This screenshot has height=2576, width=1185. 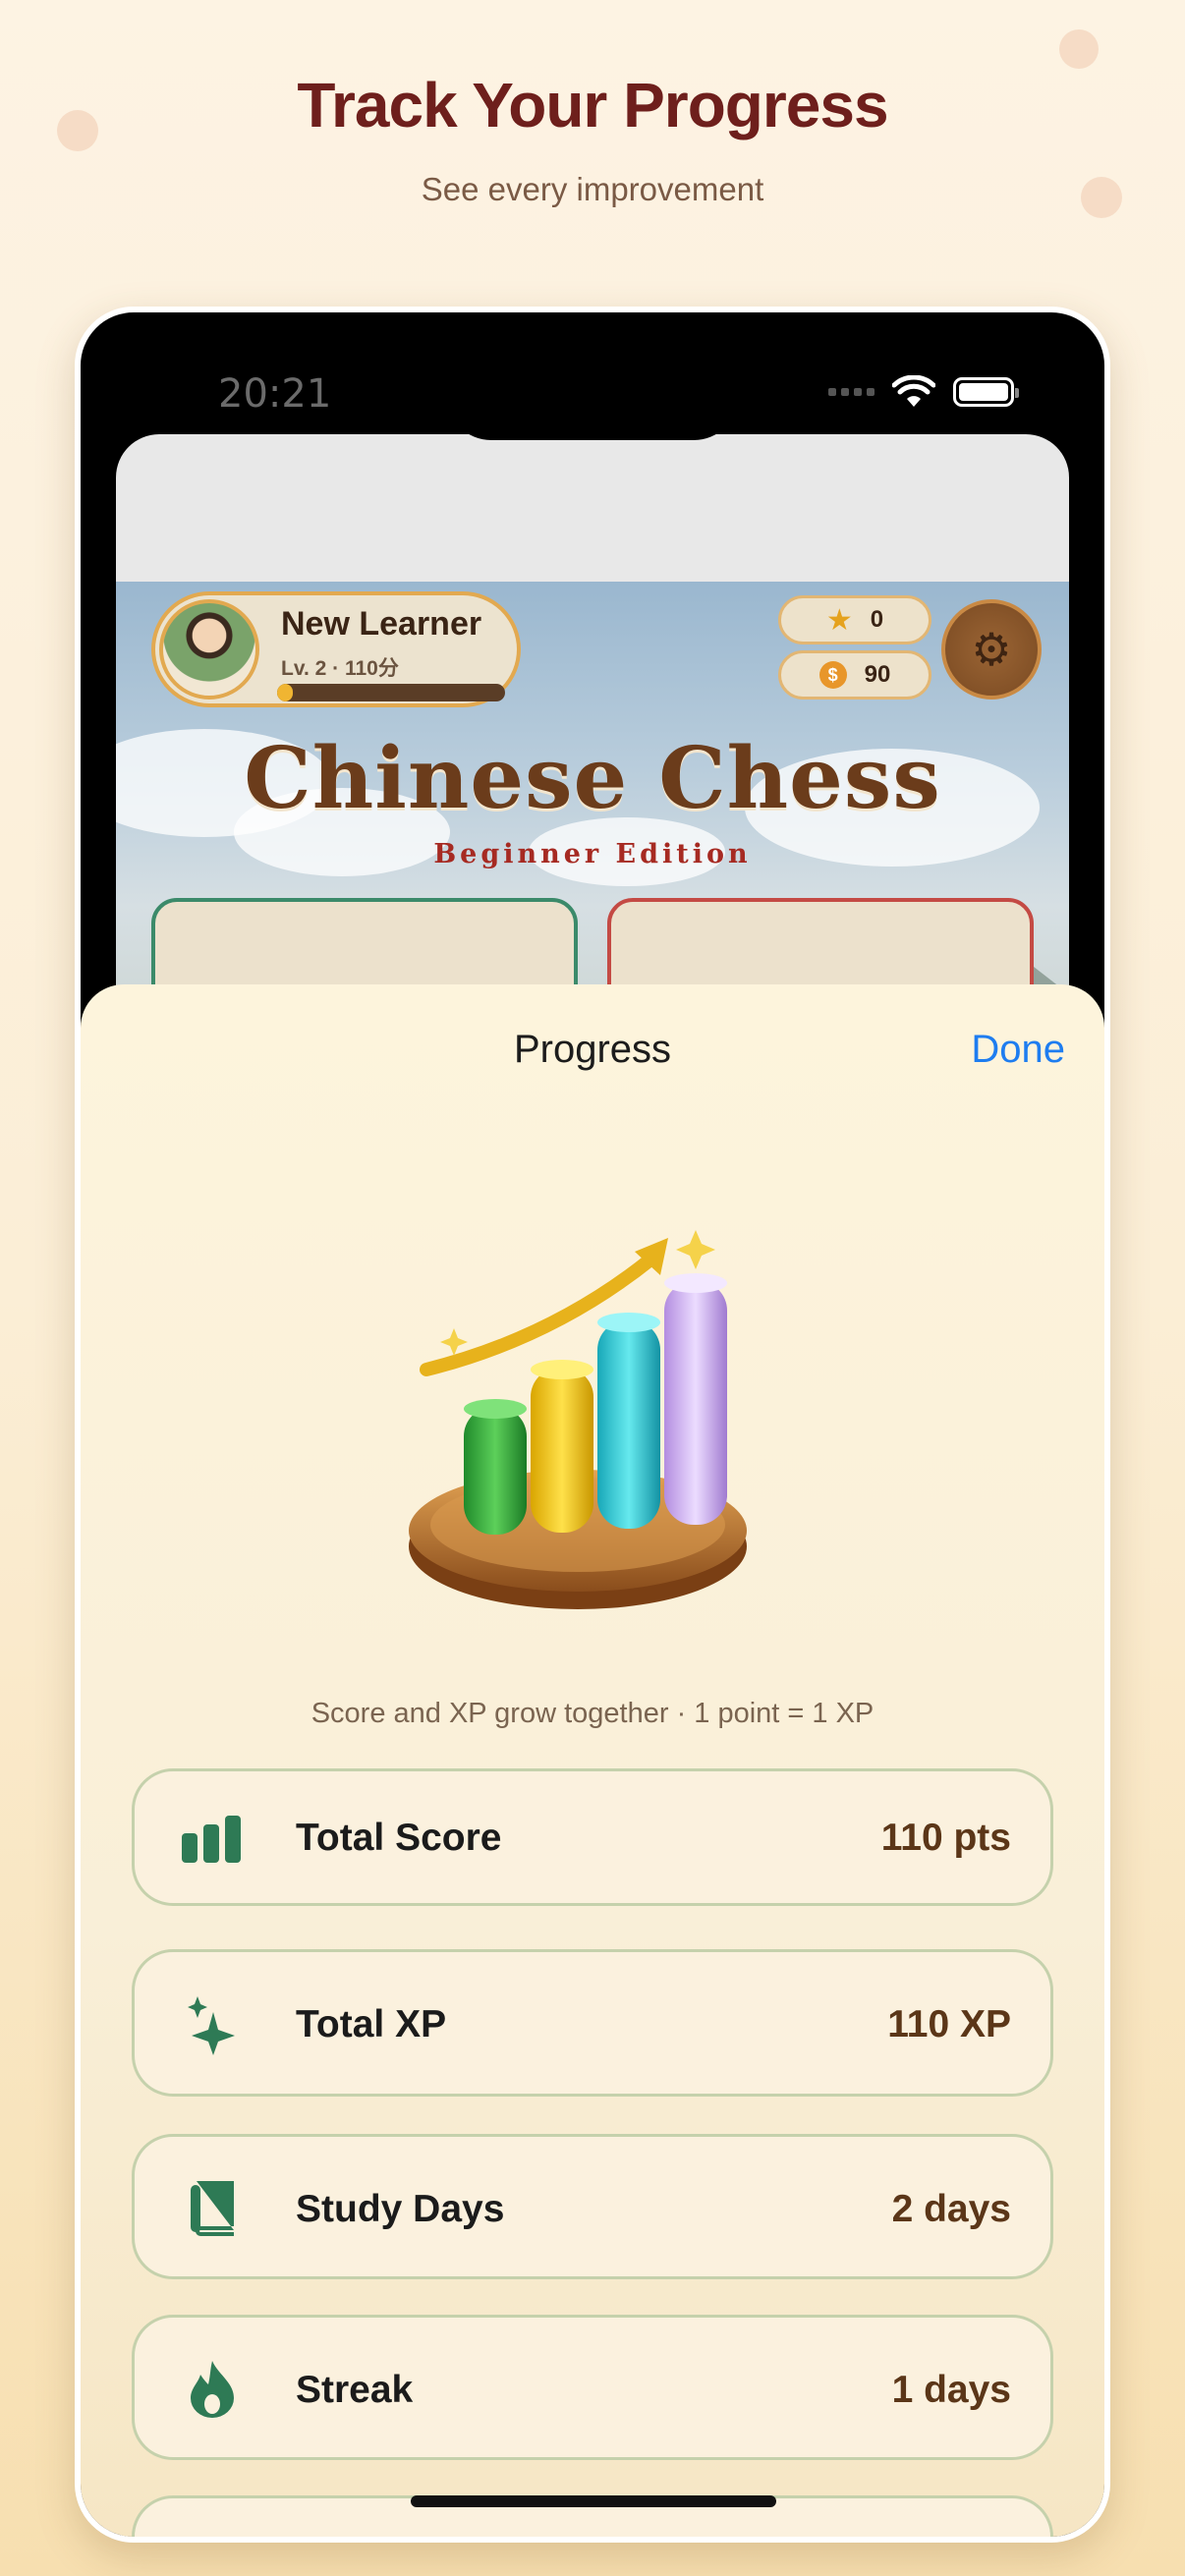 I want to click on xp-progress-fill, so click(x=286, y=692).